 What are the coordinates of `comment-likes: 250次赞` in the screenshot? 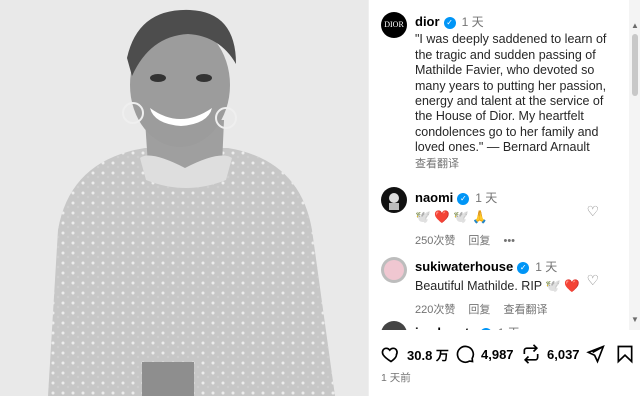 It's located at (435, 241).